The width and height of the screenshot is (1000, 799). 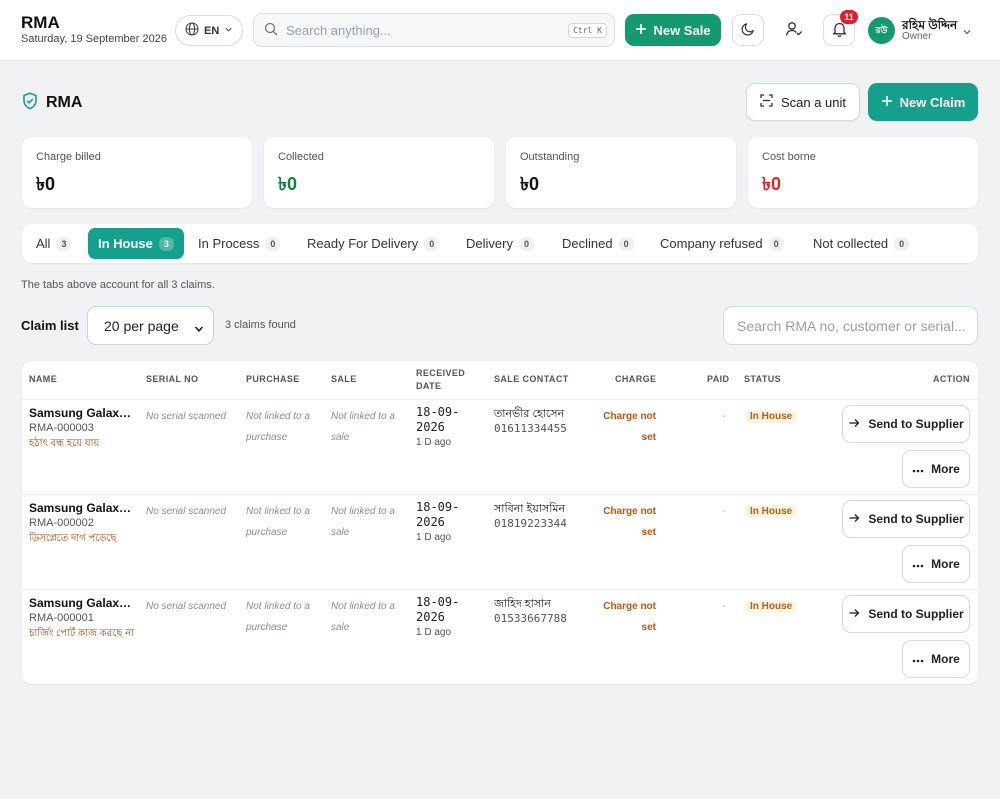 I want to click on tab-label: All, so click(x=43, y=243).